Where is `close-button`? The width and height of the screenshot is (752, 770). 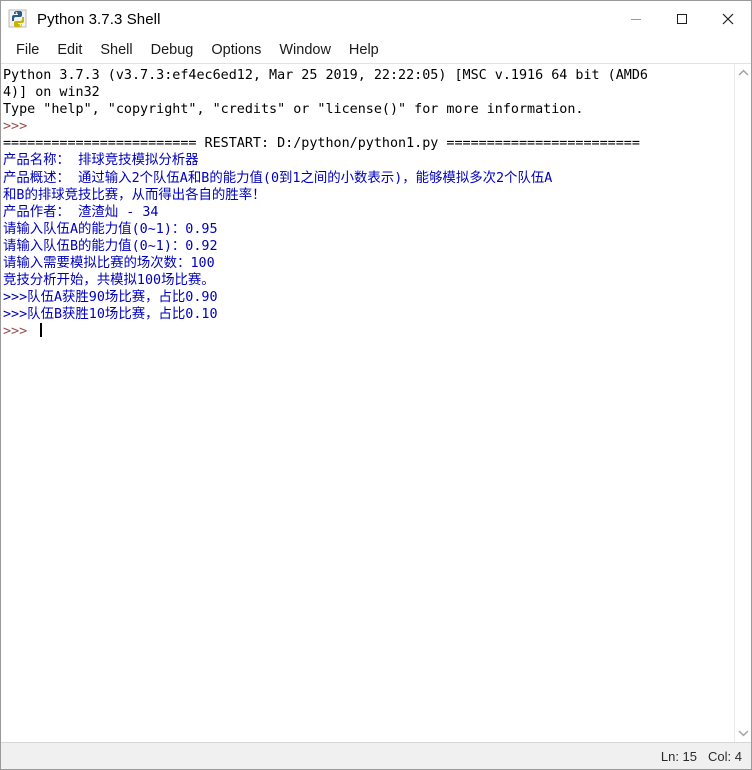
close-button is located at coordinates (728, 19).